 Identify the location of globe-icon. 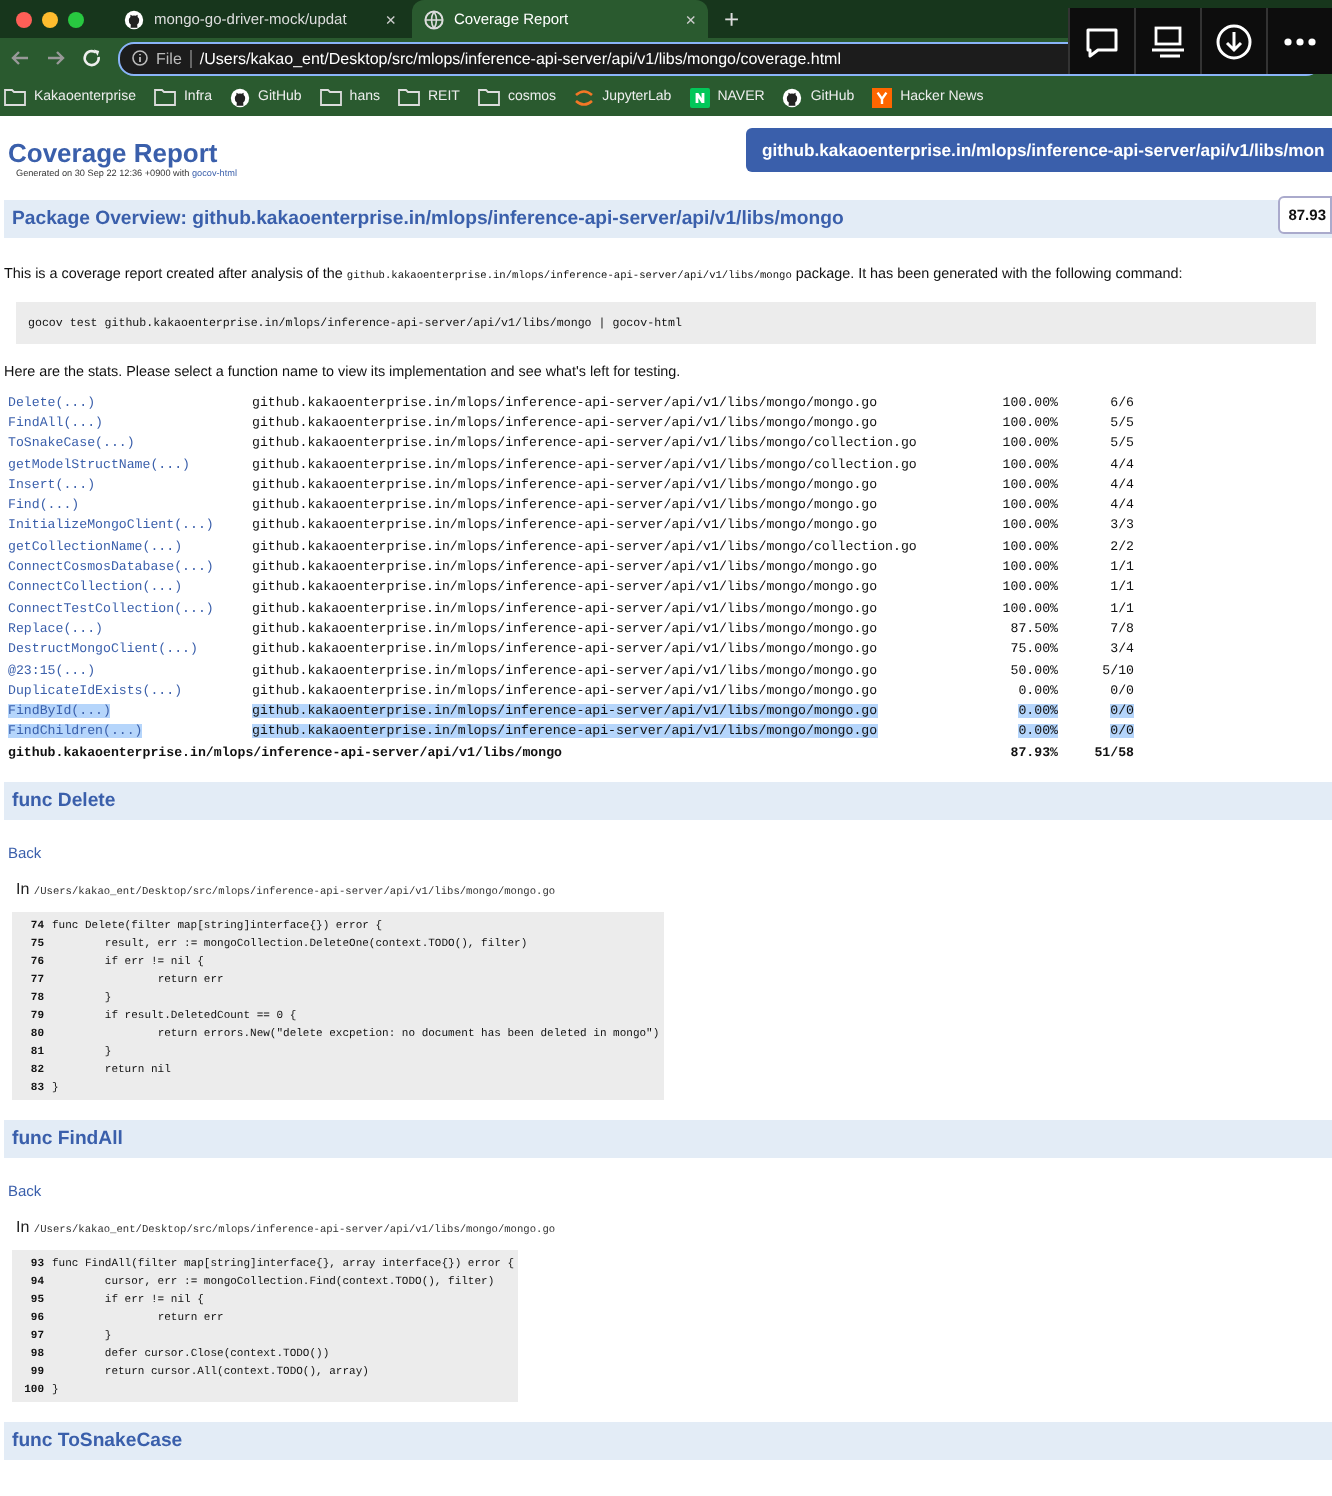
(434, 19).